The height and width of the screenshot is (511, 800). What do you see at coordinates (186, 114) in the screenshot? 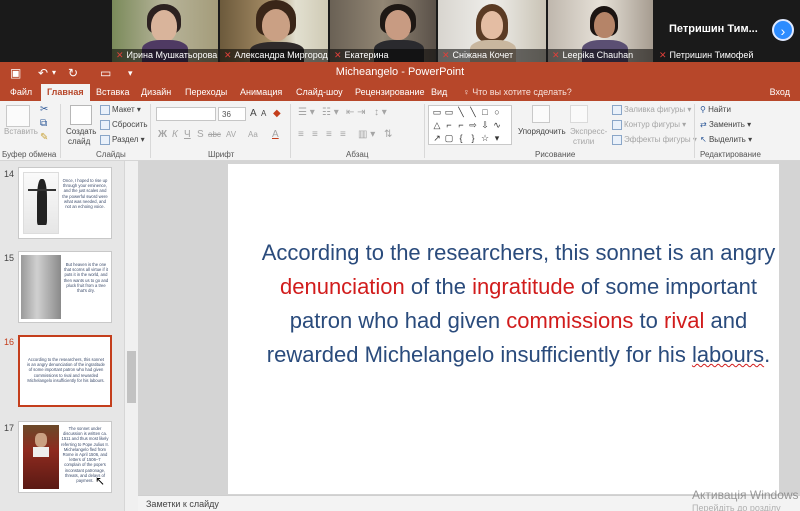
I see `font-name-field` at bounding box center [186, 114].